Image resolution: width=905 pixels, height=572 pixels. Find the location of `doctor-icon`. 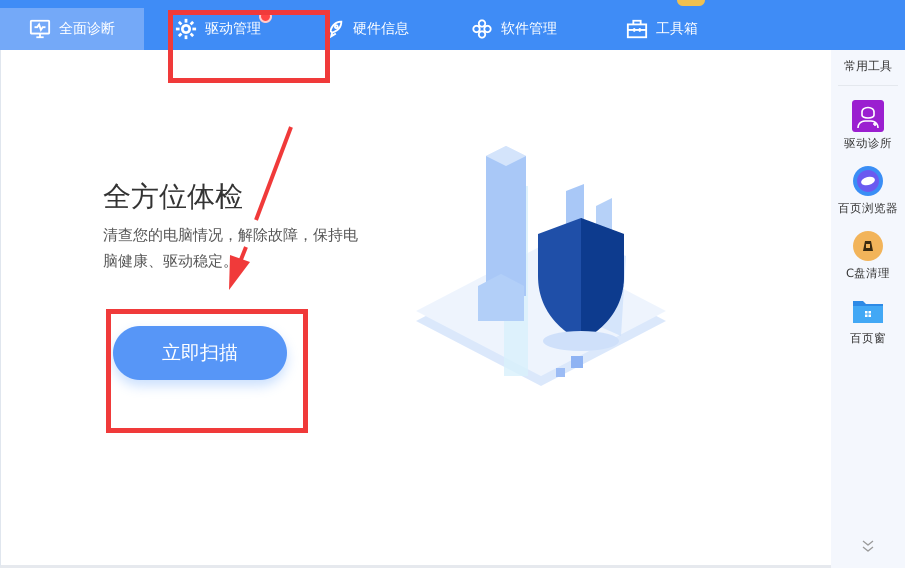

doctor-icon is located at coordinates (868, 116).